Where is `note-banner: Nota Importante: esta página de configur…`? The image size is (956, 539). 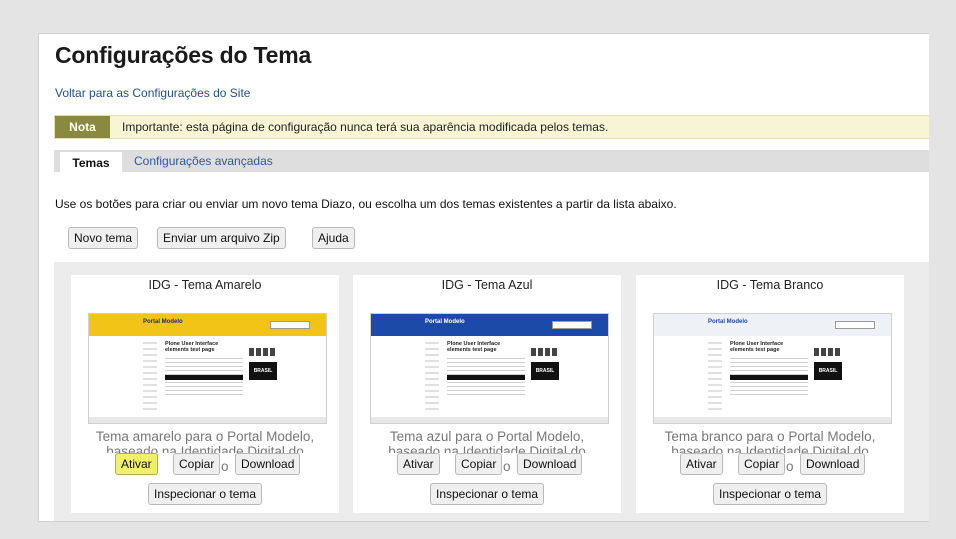
note-banner: Nota Importante: esta página de configur… is located at coordinates (491, 127).